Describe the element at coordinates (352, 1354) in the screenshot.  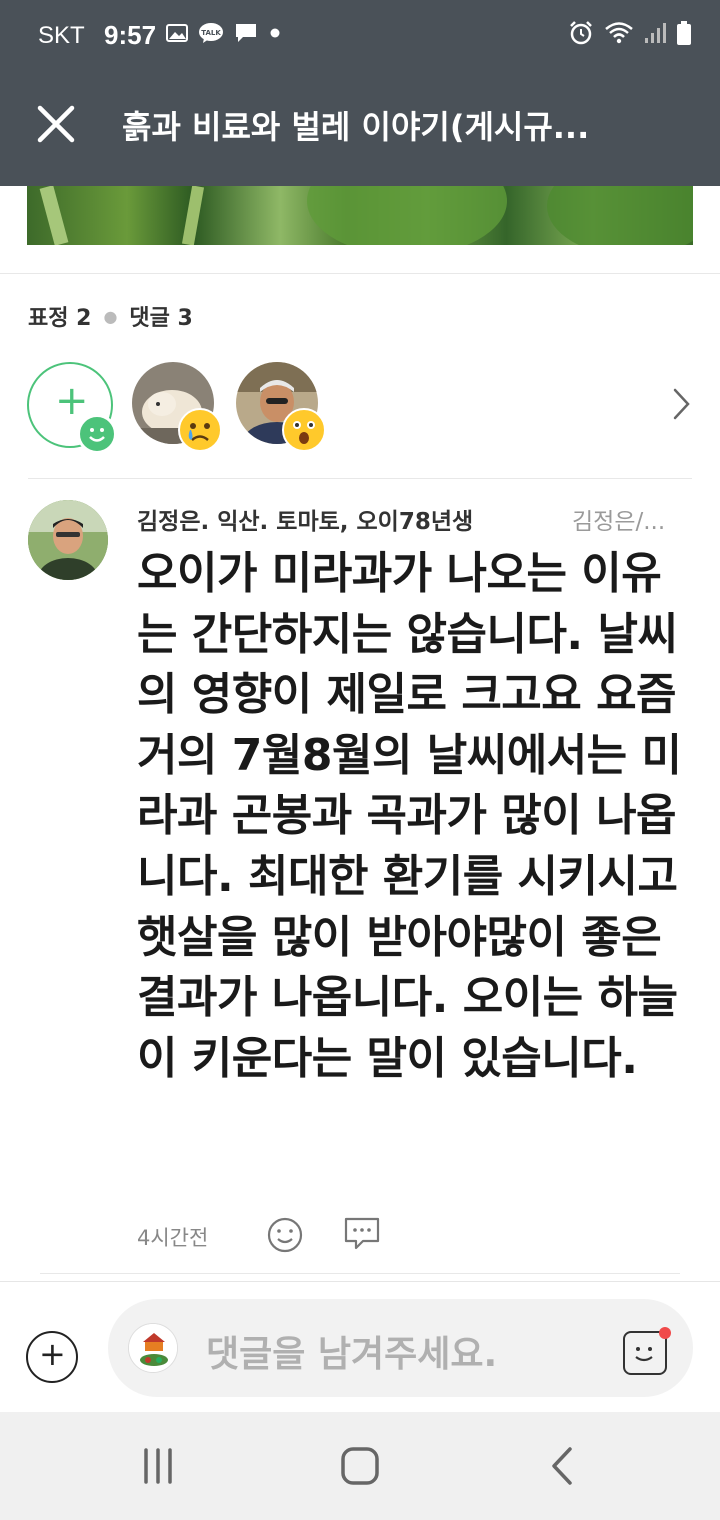
I see `comment-input-placeholder: 댓글을 남겨주세요.` at that location.